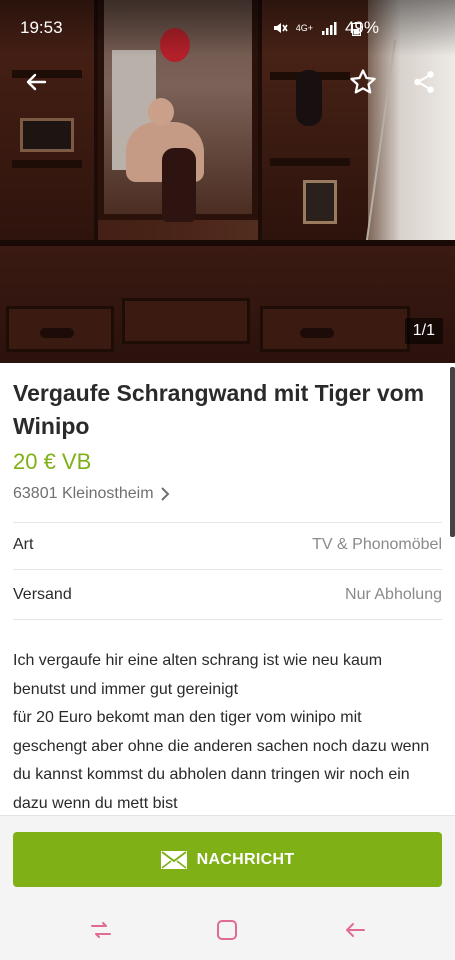 The width and height of the screenshot is (455, 960). I want to click on recent-apps-icon, so click(101, 930).